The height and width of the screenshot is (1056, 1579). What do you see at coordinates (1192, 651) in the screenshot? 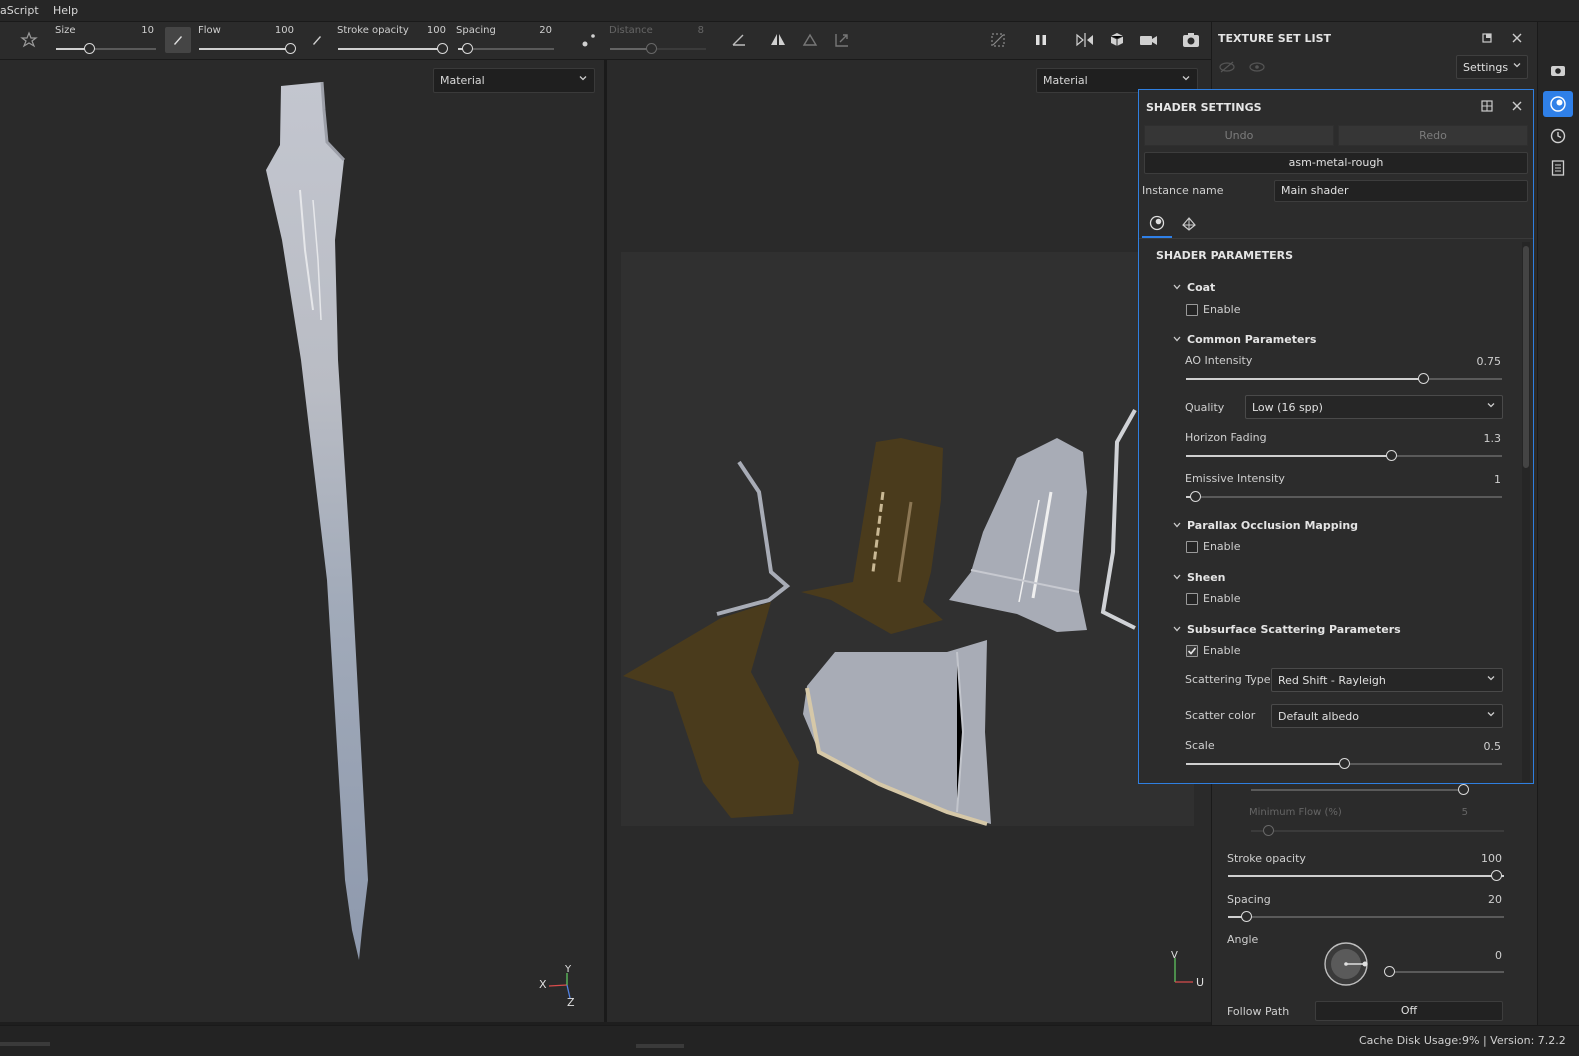
I see `subsurface-enable-checkbox` at bounding box center [1192, 651].